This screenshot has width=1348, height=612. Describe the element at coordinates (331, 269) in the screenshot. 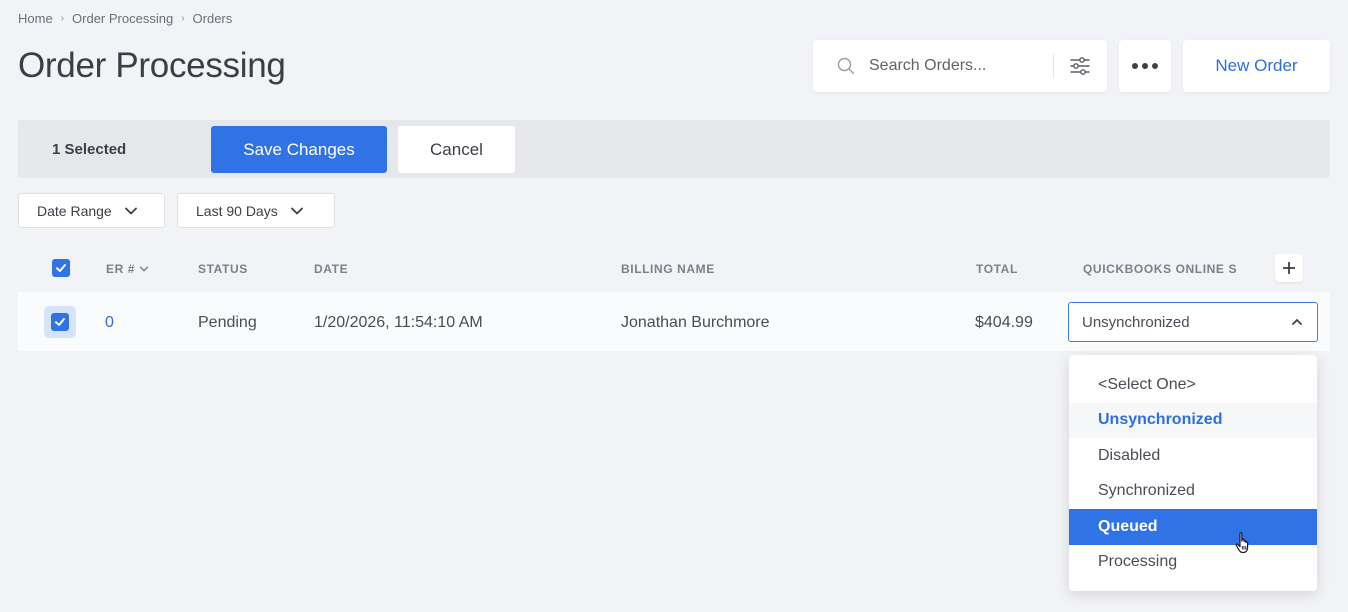

I see `column-header-date: DATE` at that location.